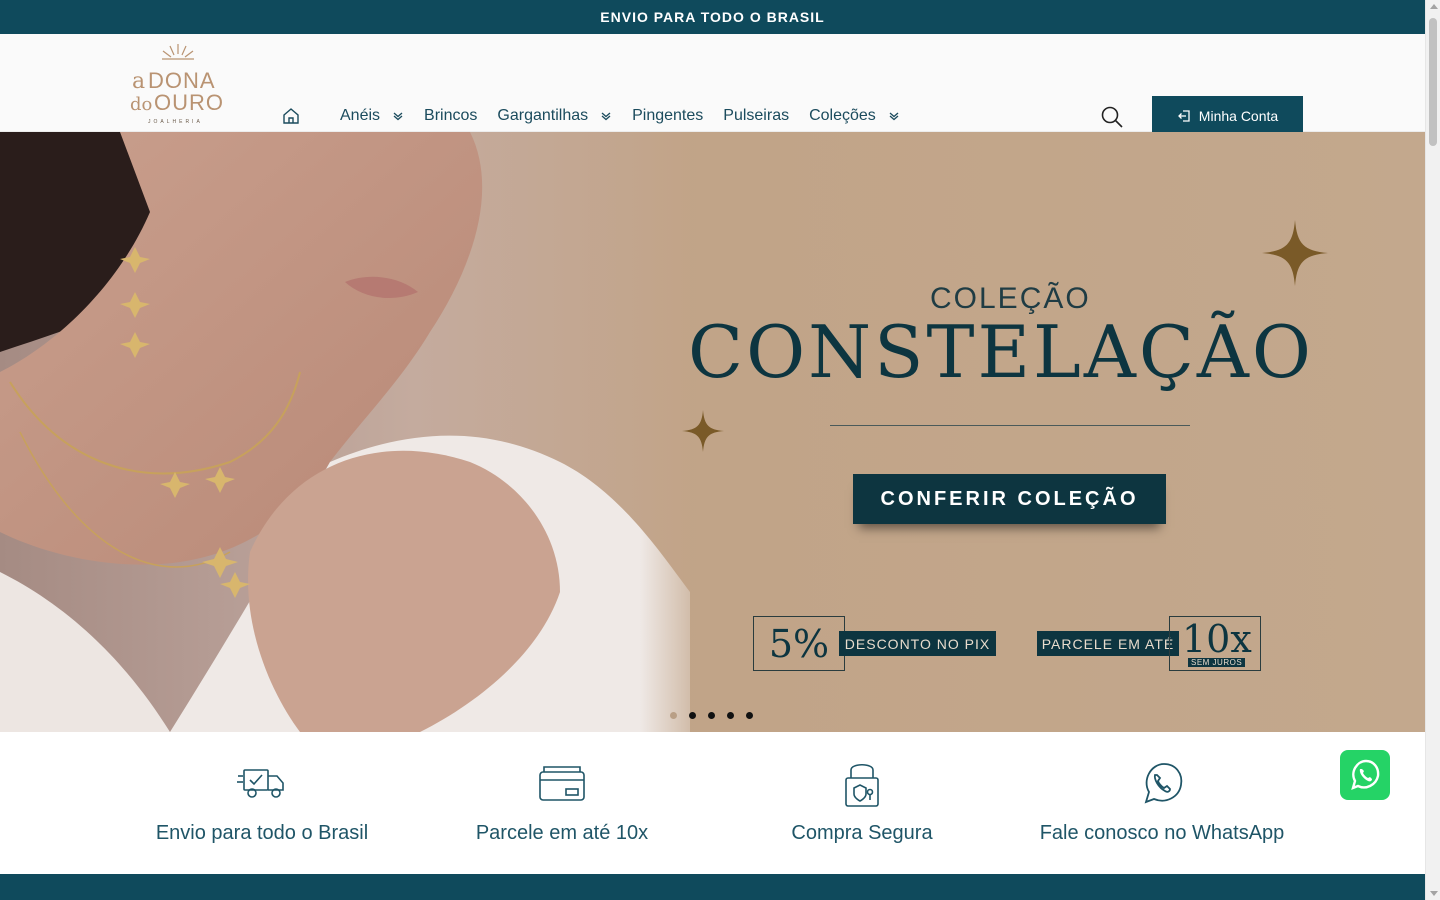 The image size is (1440, 900). Describe the element at coordinates (562, 783) in the screenshot. I see `credit-card-icon` at that location.